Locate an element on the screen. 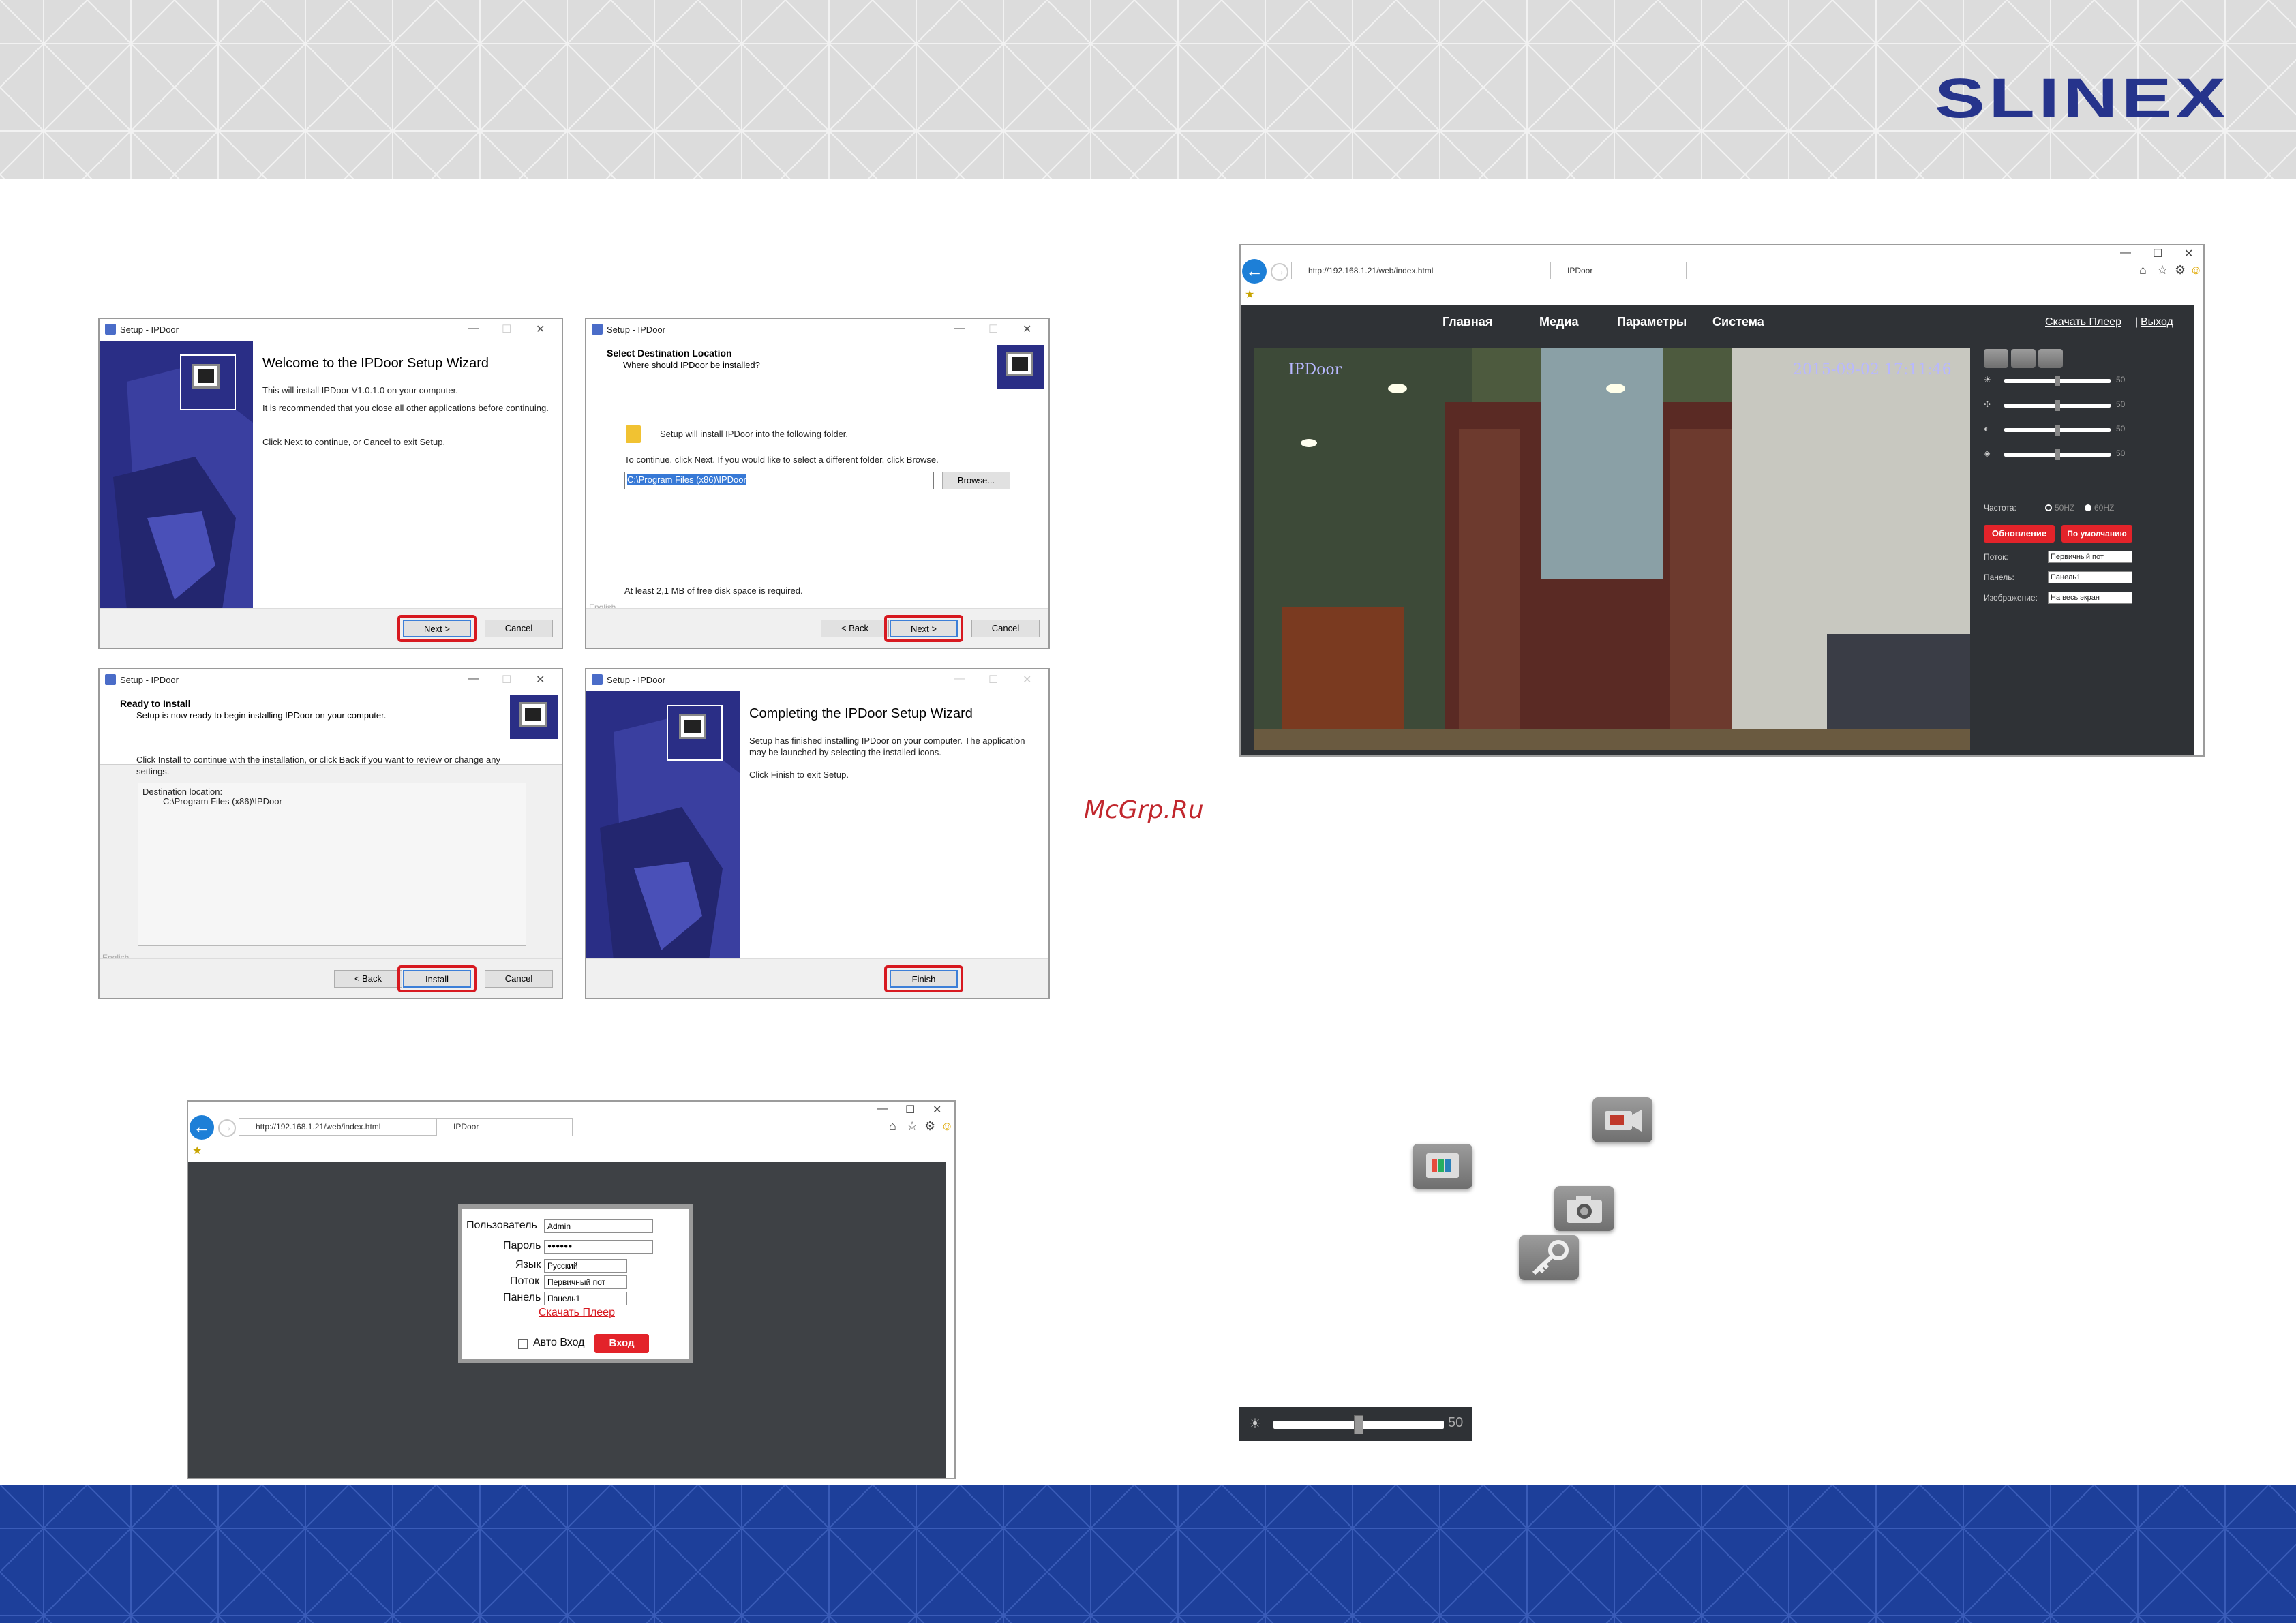  nav-item-home: Главная is located at coordinates (1467, 322).